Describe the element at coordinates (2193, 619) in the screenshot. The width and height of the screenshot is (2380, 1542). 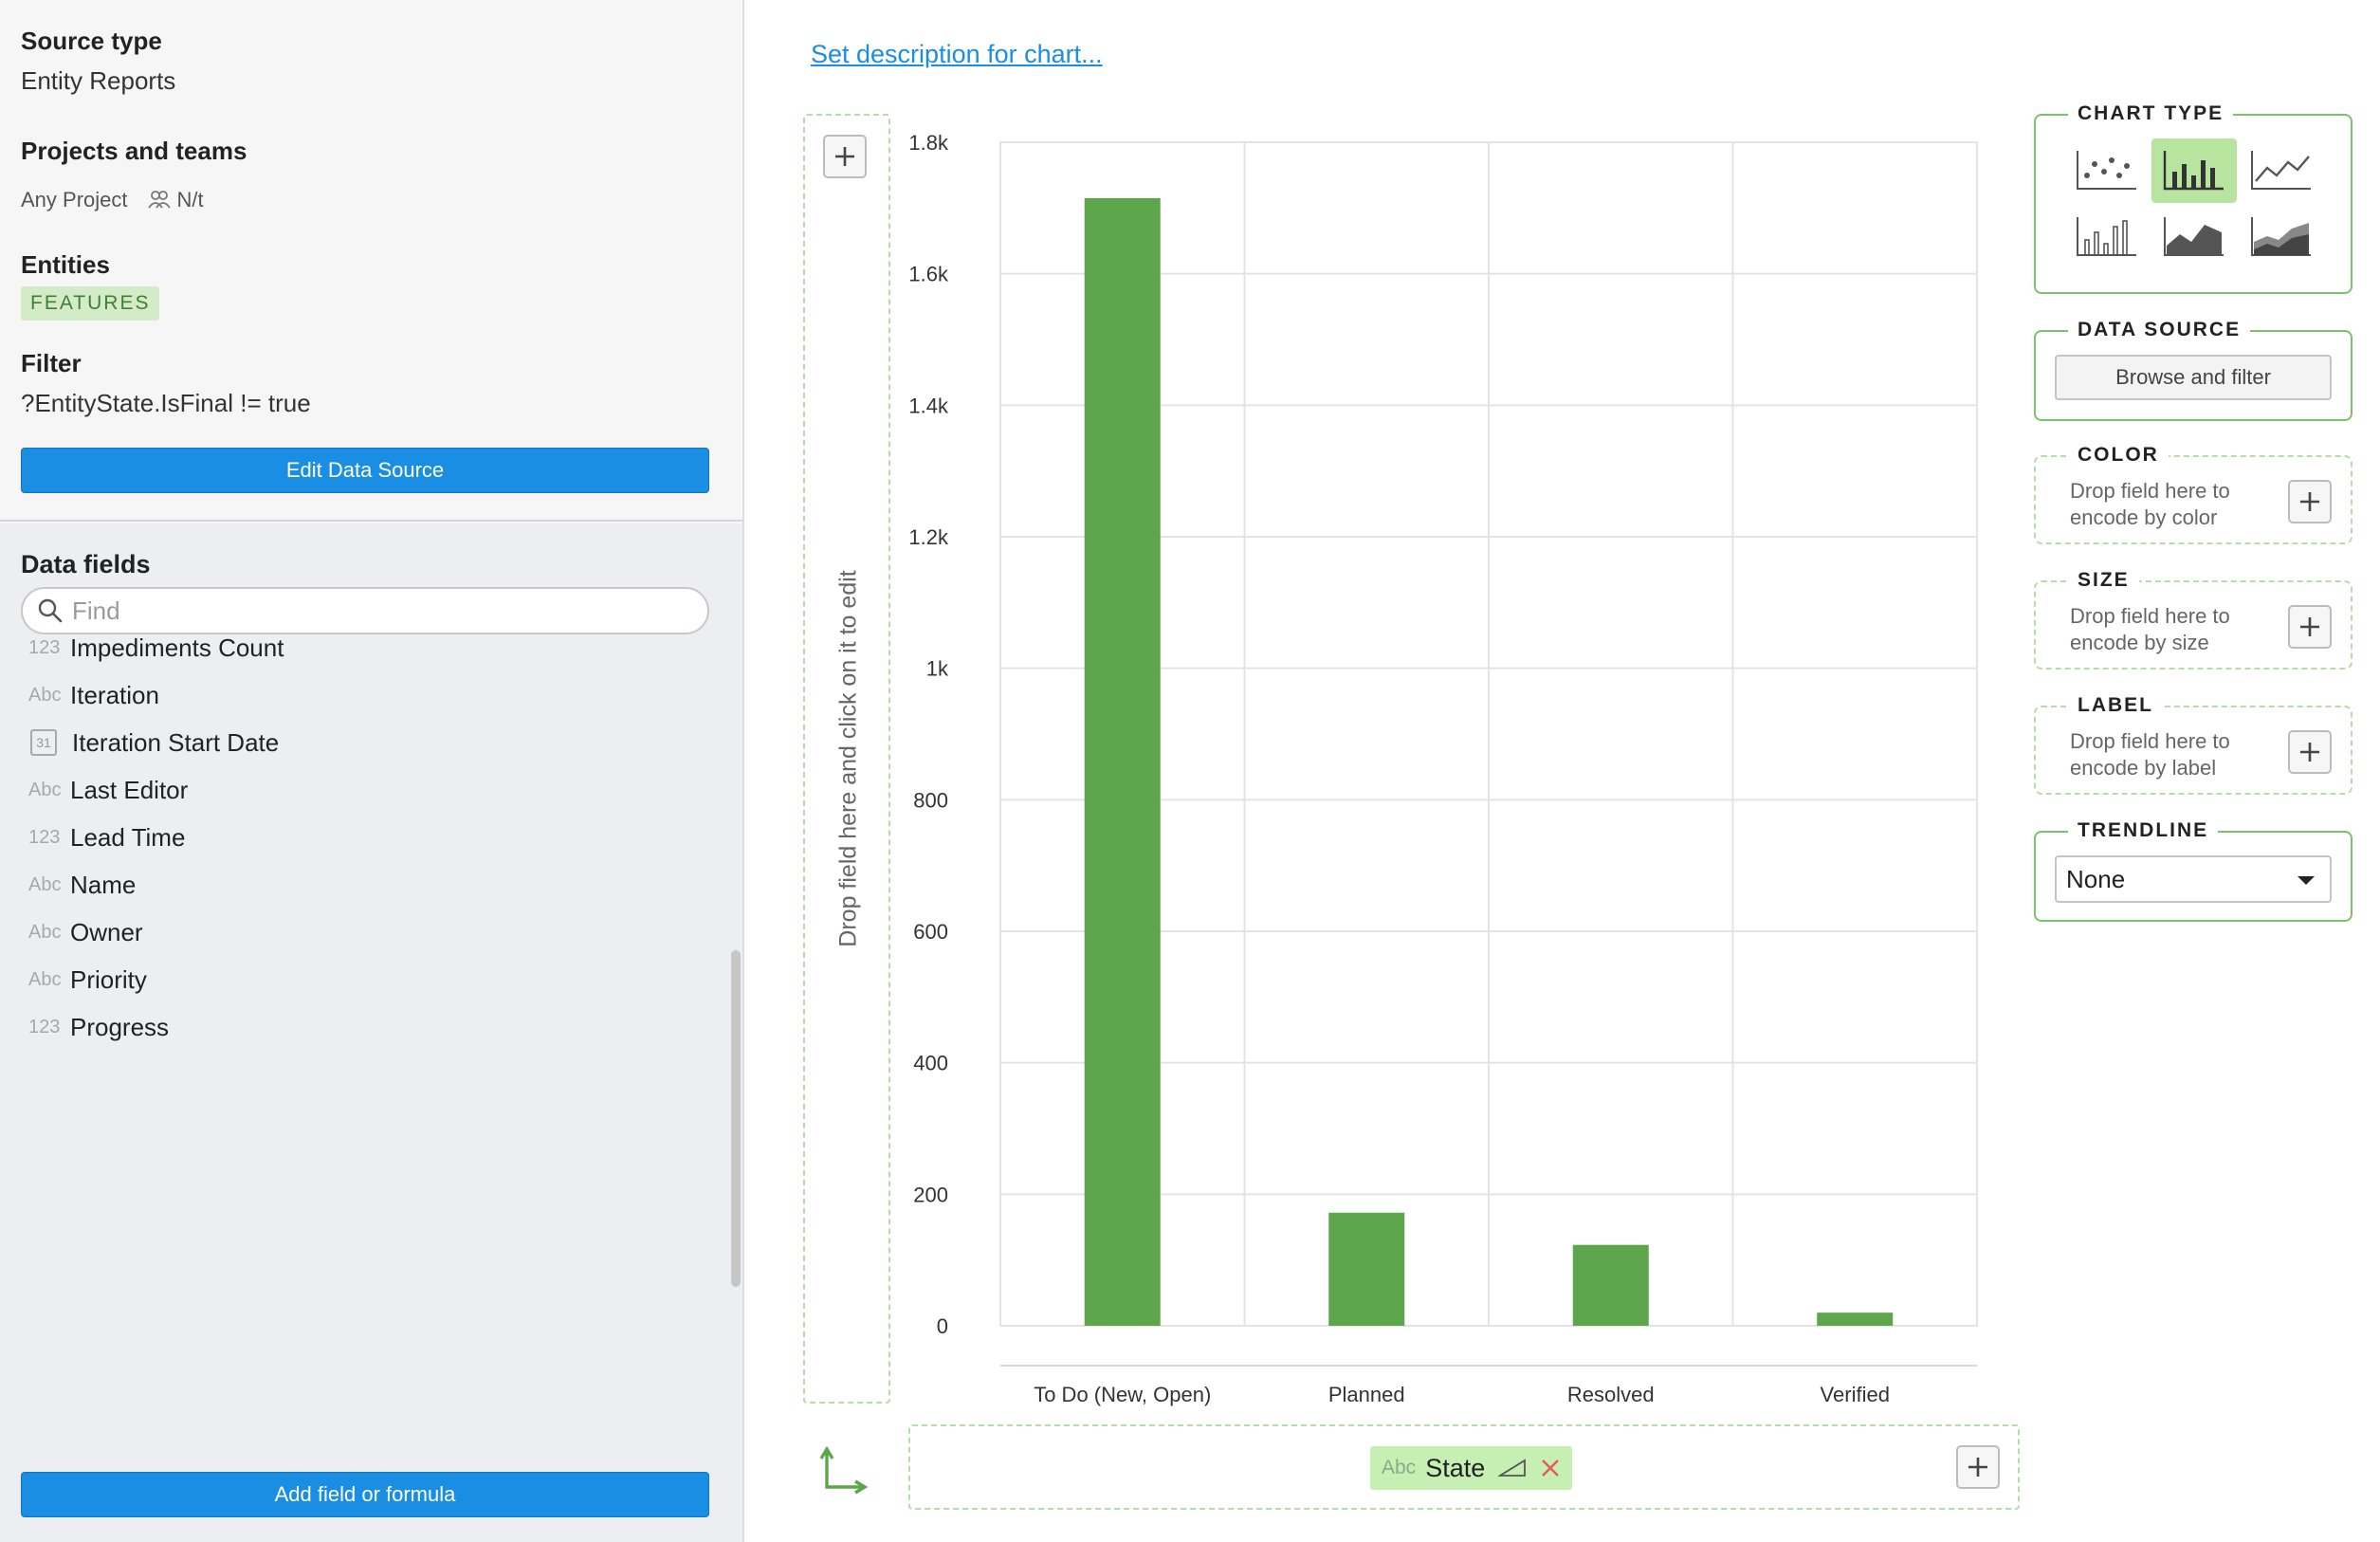
I see `size-encoding-panel: SIZE Drop field here to encode by size` at that location.